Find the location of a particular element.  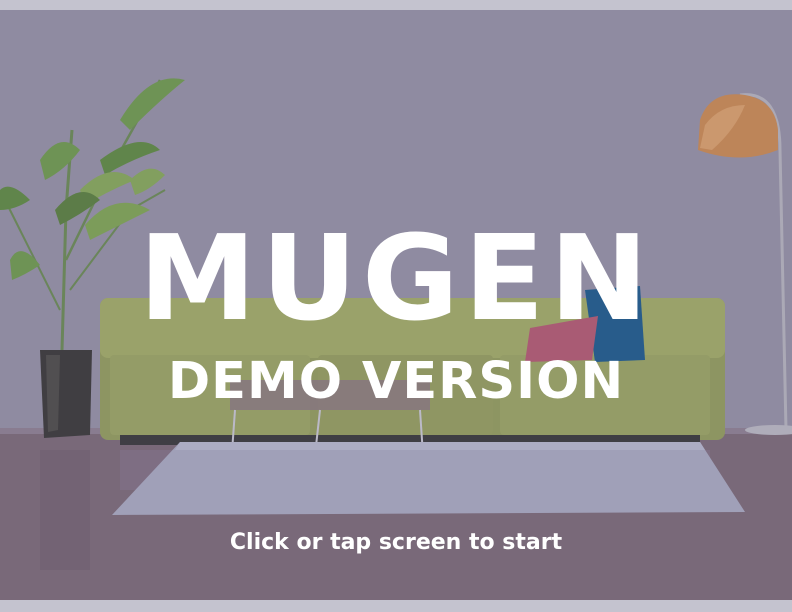

game-title: MUGEN is located at coordinates (396, 278).